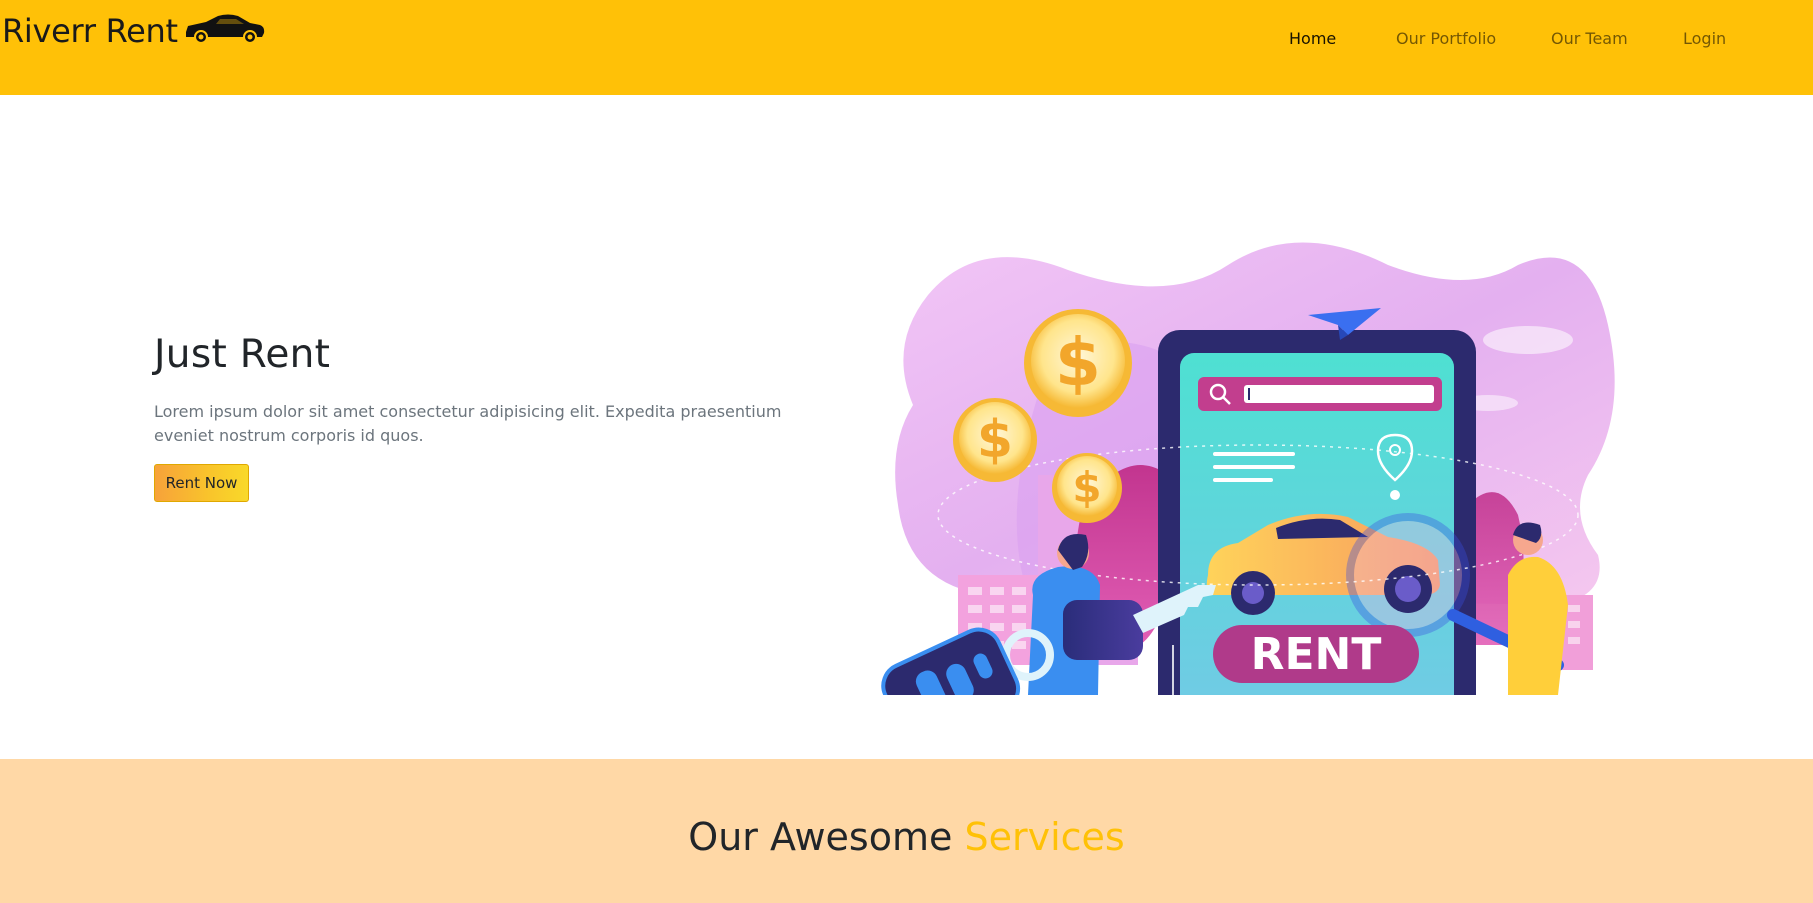  What do you see at coordinates (1446, 38) in the screenshot?
I see `nav-our-portfolio: Our Portfolio` at bounding box center [1446, 38].